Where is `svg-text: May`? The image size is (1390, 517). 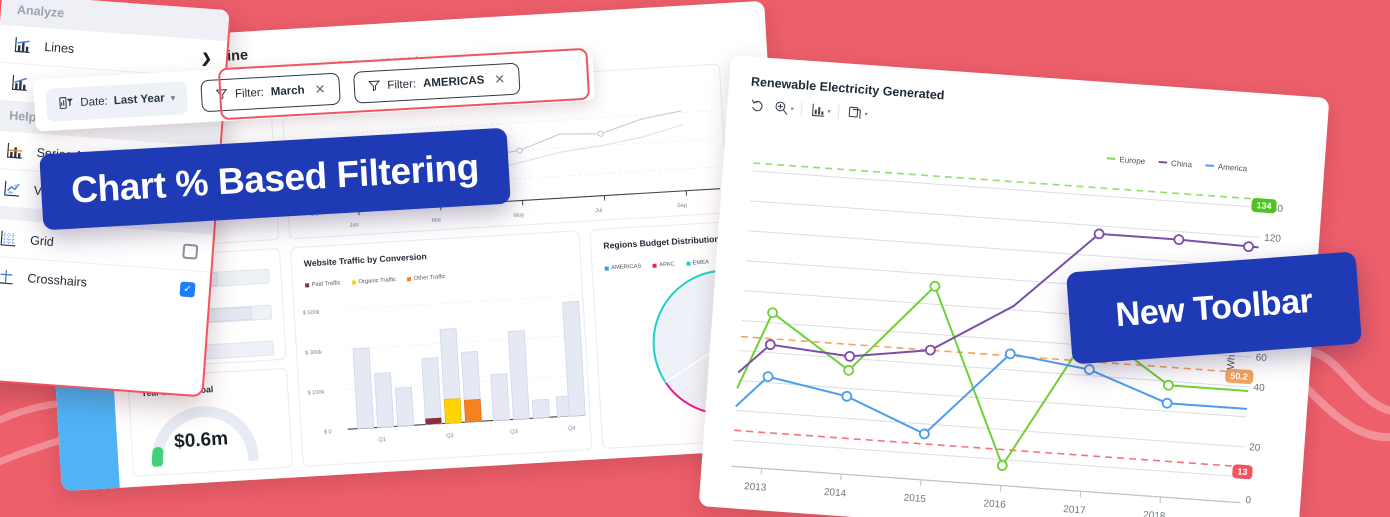 svg-text: May is located at coordinates (518, 215).